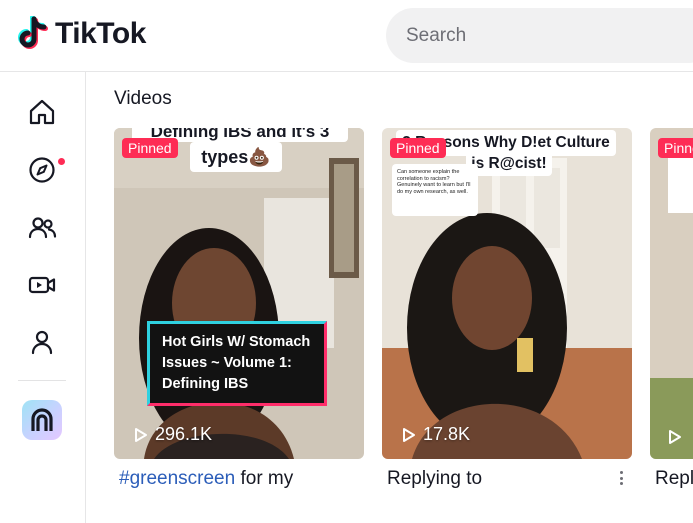 This screenshot has width=693, height=523. I want to click on live-video-icon, so click(42, 285).